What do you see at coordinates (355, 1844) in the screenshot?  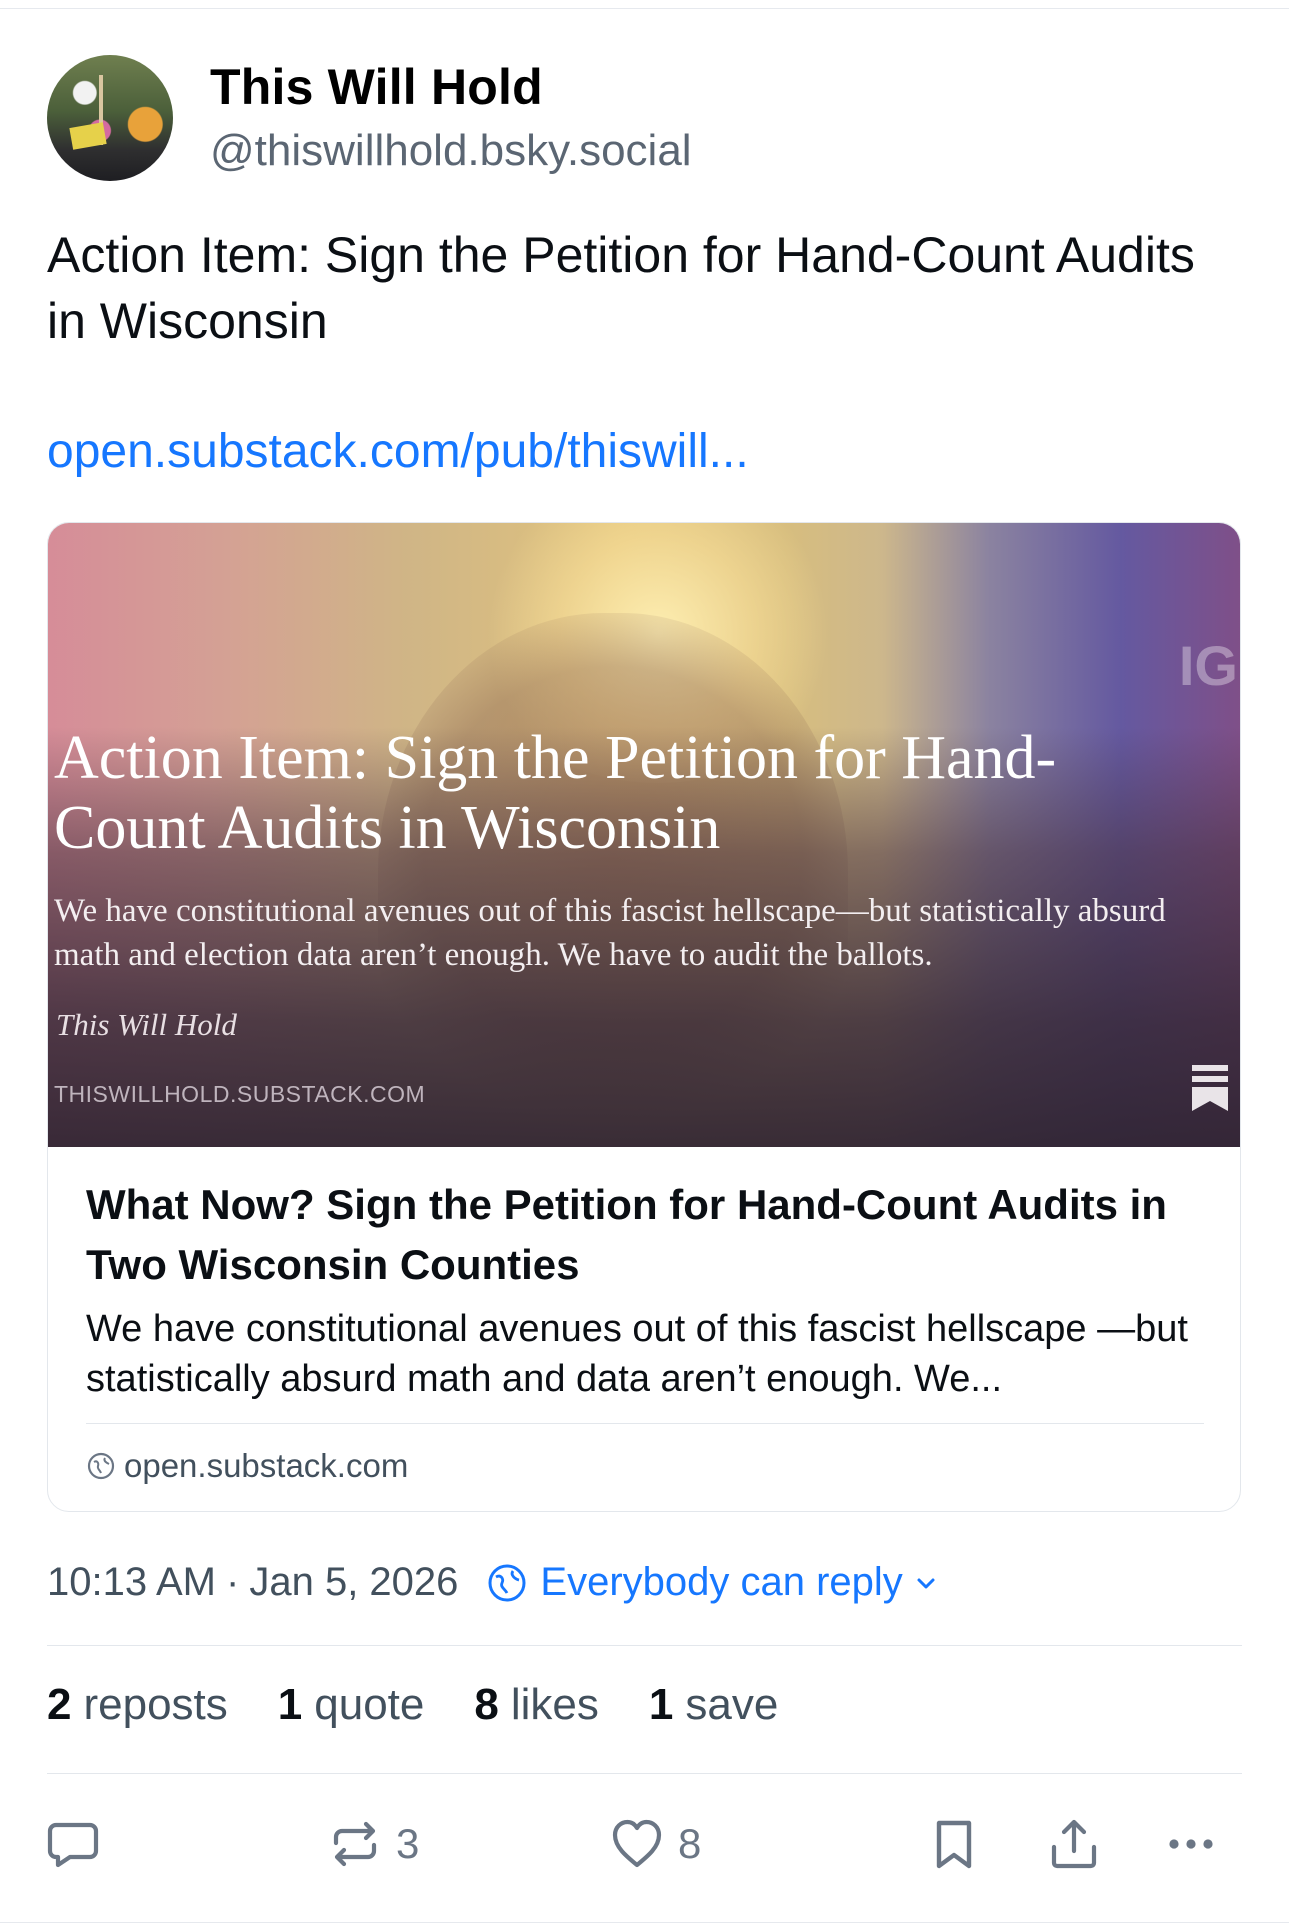 I see `repost-icon` at bounding box center [355, 1844].